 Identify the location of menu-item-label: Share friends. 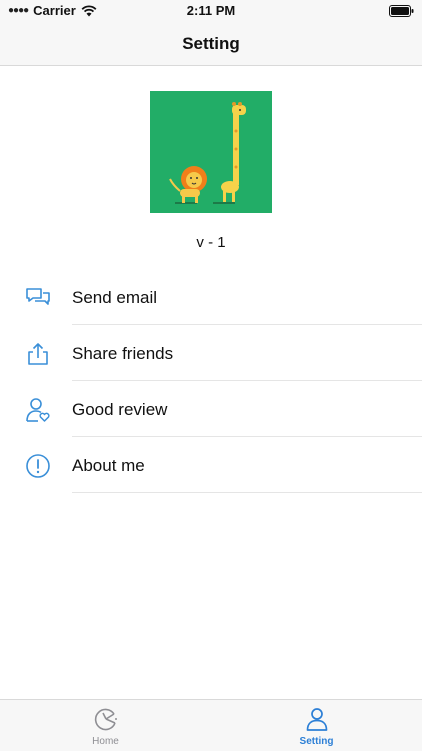
(123, 353).